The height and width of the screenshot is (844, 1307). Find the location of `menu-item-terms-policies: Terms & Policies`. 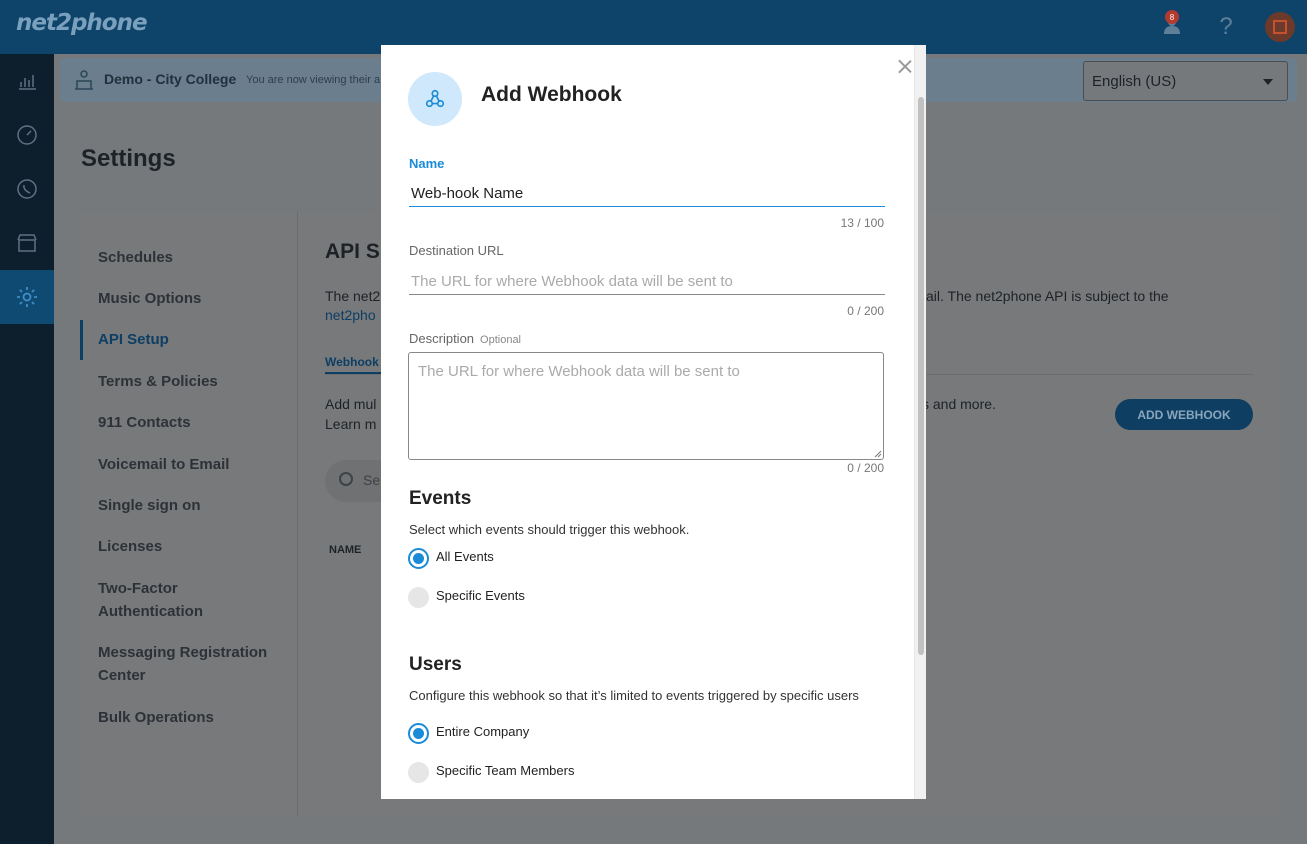

menu-item-terms-policies: Terms & Policies is located at coordinates (193, 381).